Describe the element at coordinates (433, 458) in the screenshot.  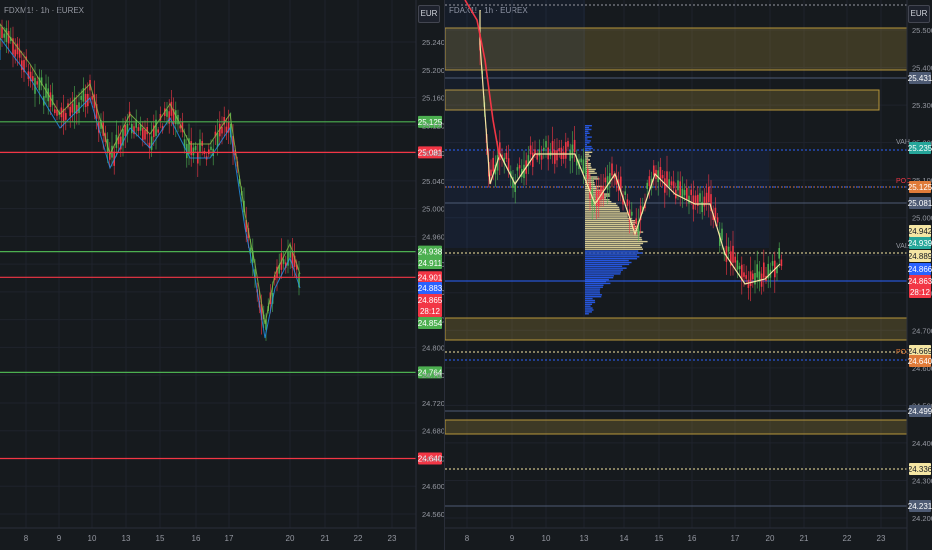
I see `left-price-tick: 24.640` at that location.